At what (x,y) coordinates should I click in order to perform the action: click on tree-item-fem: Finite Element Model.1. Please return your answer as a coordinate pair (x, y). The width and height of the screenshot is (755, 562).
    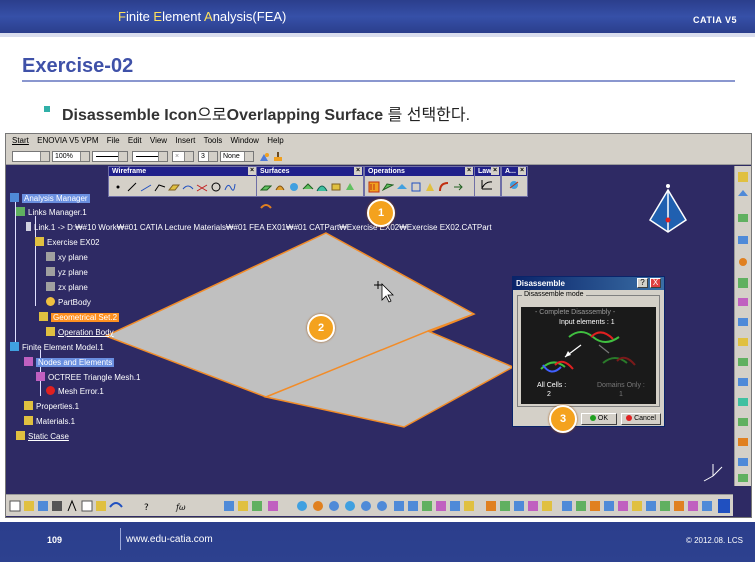
    Looking at the image, I should click on (57, 347).